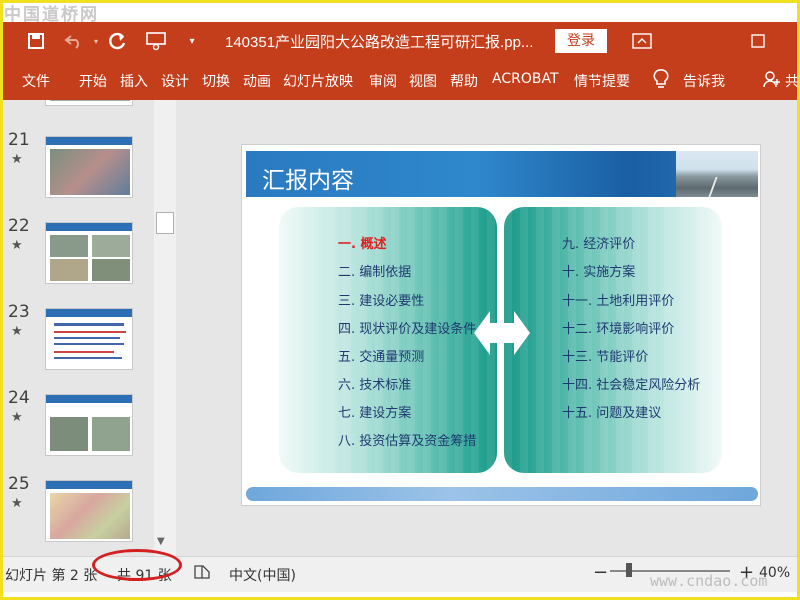  Describe the element at coordinates (631, 385) in the screenshot. I see `toc-item: 十四. 社会稳定风险分析` at that location.